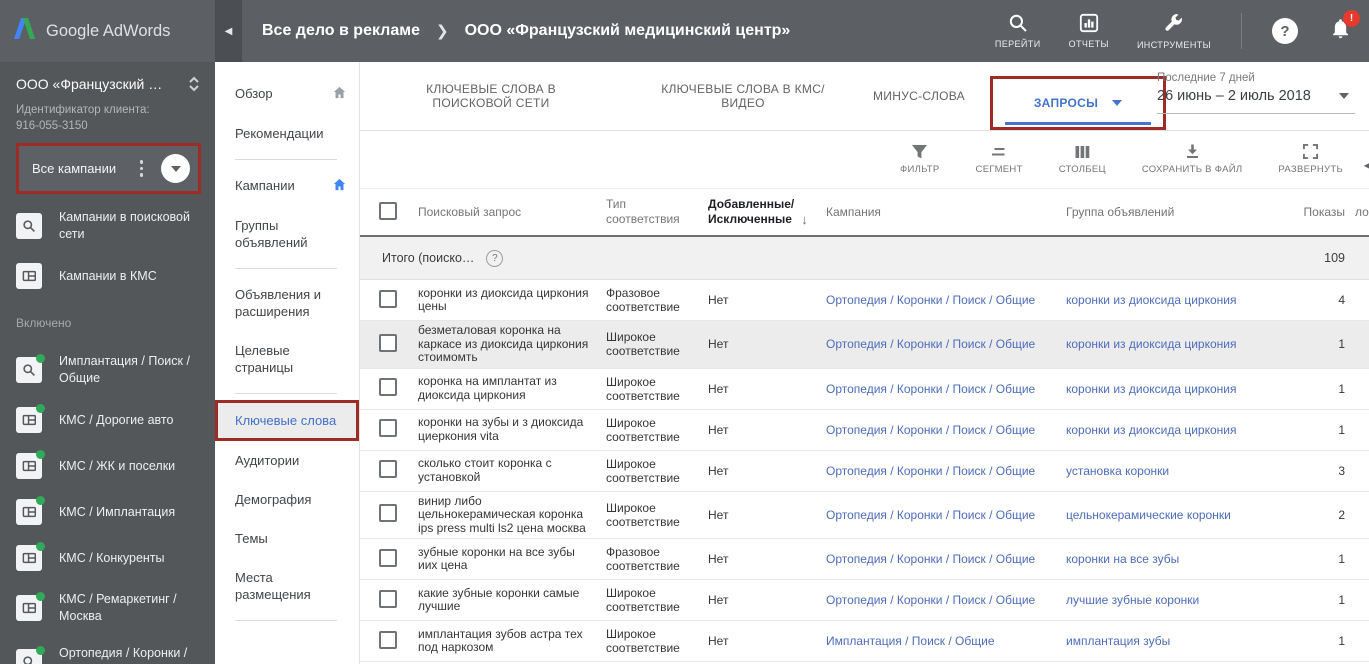 This screenshot has height=664, width=1369. What do you see at coordinates (1148, 515) in the screenshot?
I see `ad-group-link: цельнокерамические коронки` at bounding box center [1148, 515].